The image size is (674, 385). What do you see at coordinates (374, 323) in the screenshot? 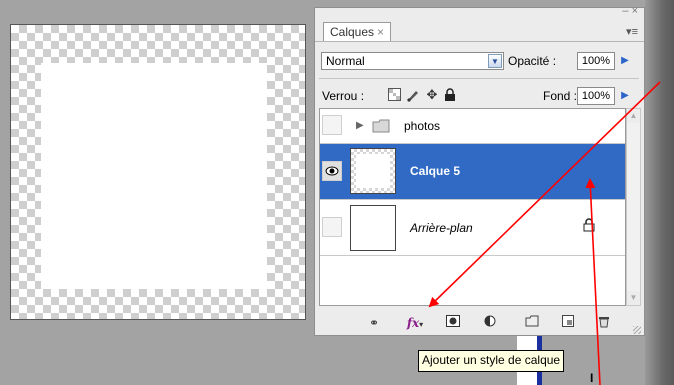
I see `link-icon: ⚭` at bounding box center [374, 323].